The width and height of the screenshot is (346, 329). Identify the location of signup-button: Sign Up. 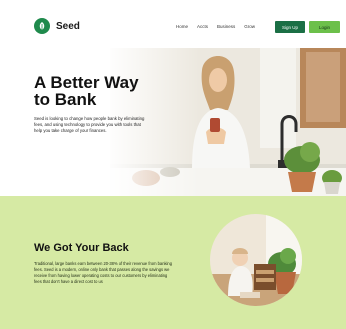
(290, 27).